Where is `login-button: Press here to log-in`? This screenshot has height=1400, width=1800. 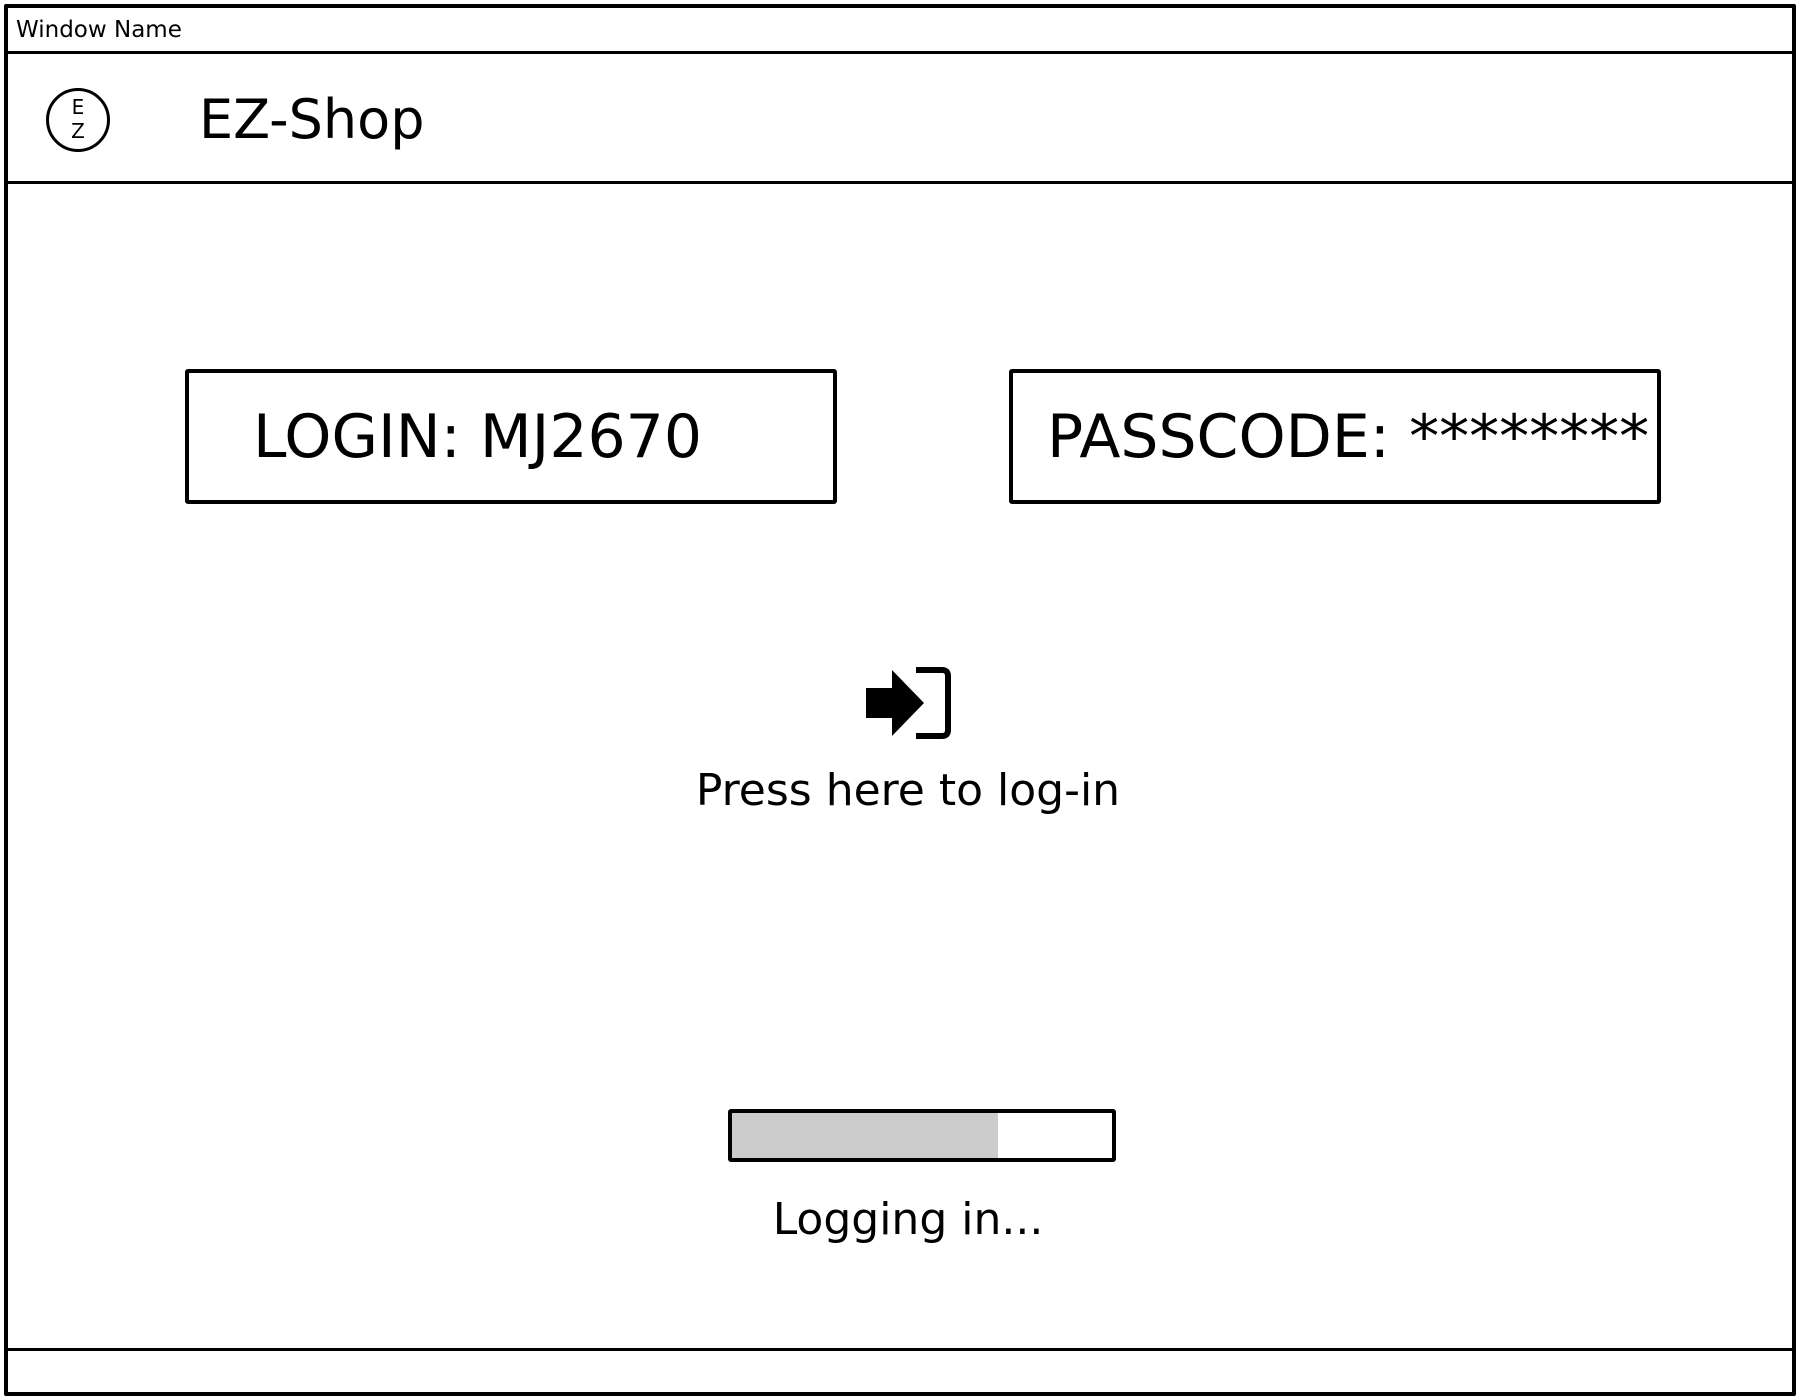 login-button: Press here to log-in is located at coordinates (904, 756).